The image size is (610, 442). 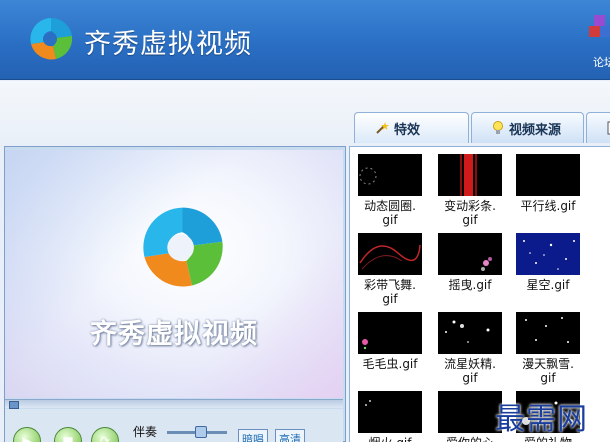 I want to click on effect-item: 烟火.gif, so click(x=390, y=416).